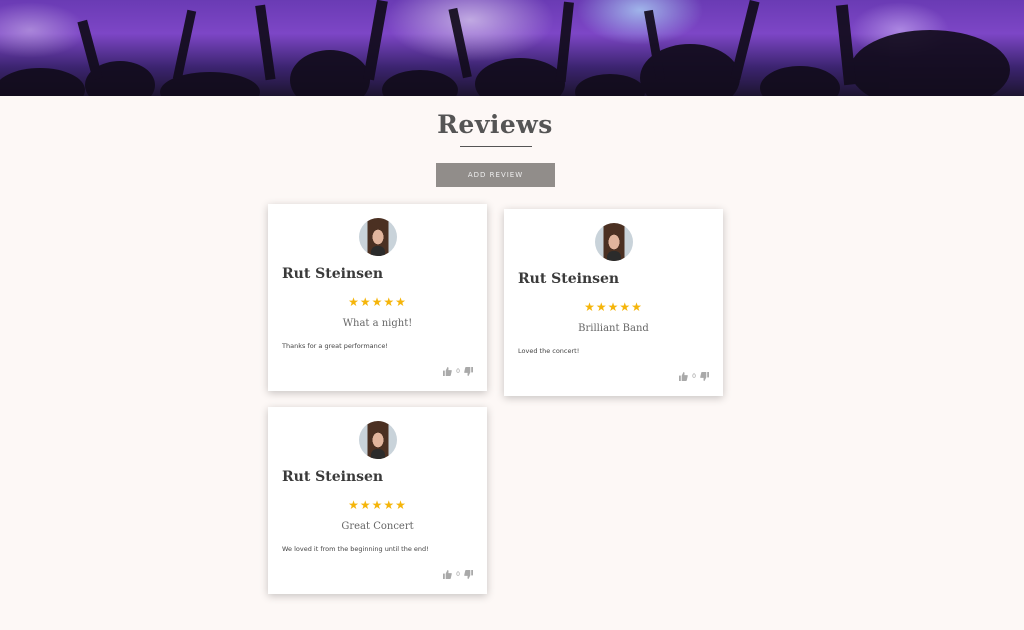  I want to click on review-title: What a night!, so click(377, 323).